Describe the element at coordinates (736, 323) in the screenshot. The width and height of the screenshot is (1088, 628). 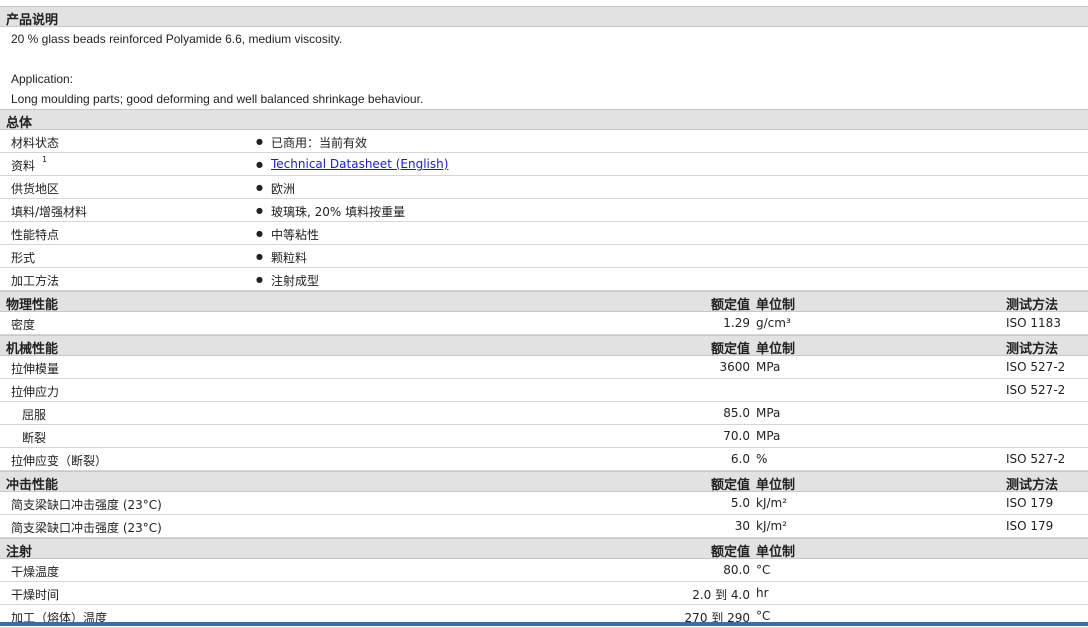
I see `row-value: 1.29` at that location.